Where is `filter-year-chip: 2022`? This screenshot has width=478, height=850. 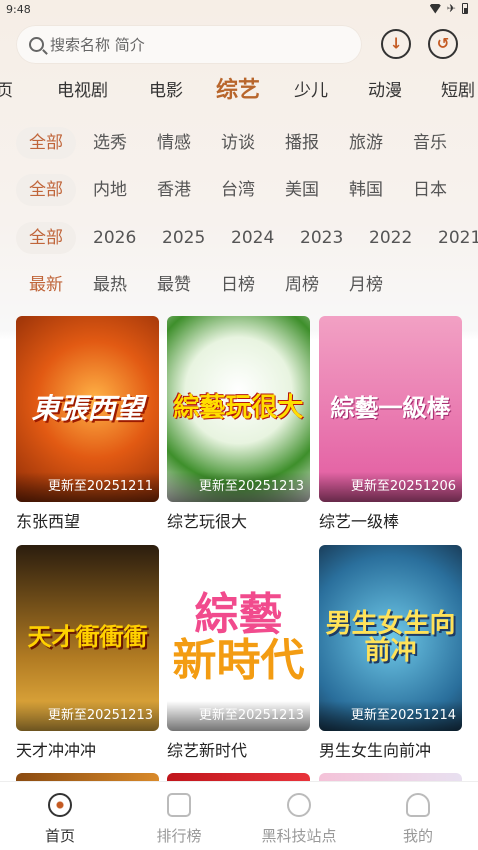 filter-year-chip: 2022 is located at coordinates (390, 238).